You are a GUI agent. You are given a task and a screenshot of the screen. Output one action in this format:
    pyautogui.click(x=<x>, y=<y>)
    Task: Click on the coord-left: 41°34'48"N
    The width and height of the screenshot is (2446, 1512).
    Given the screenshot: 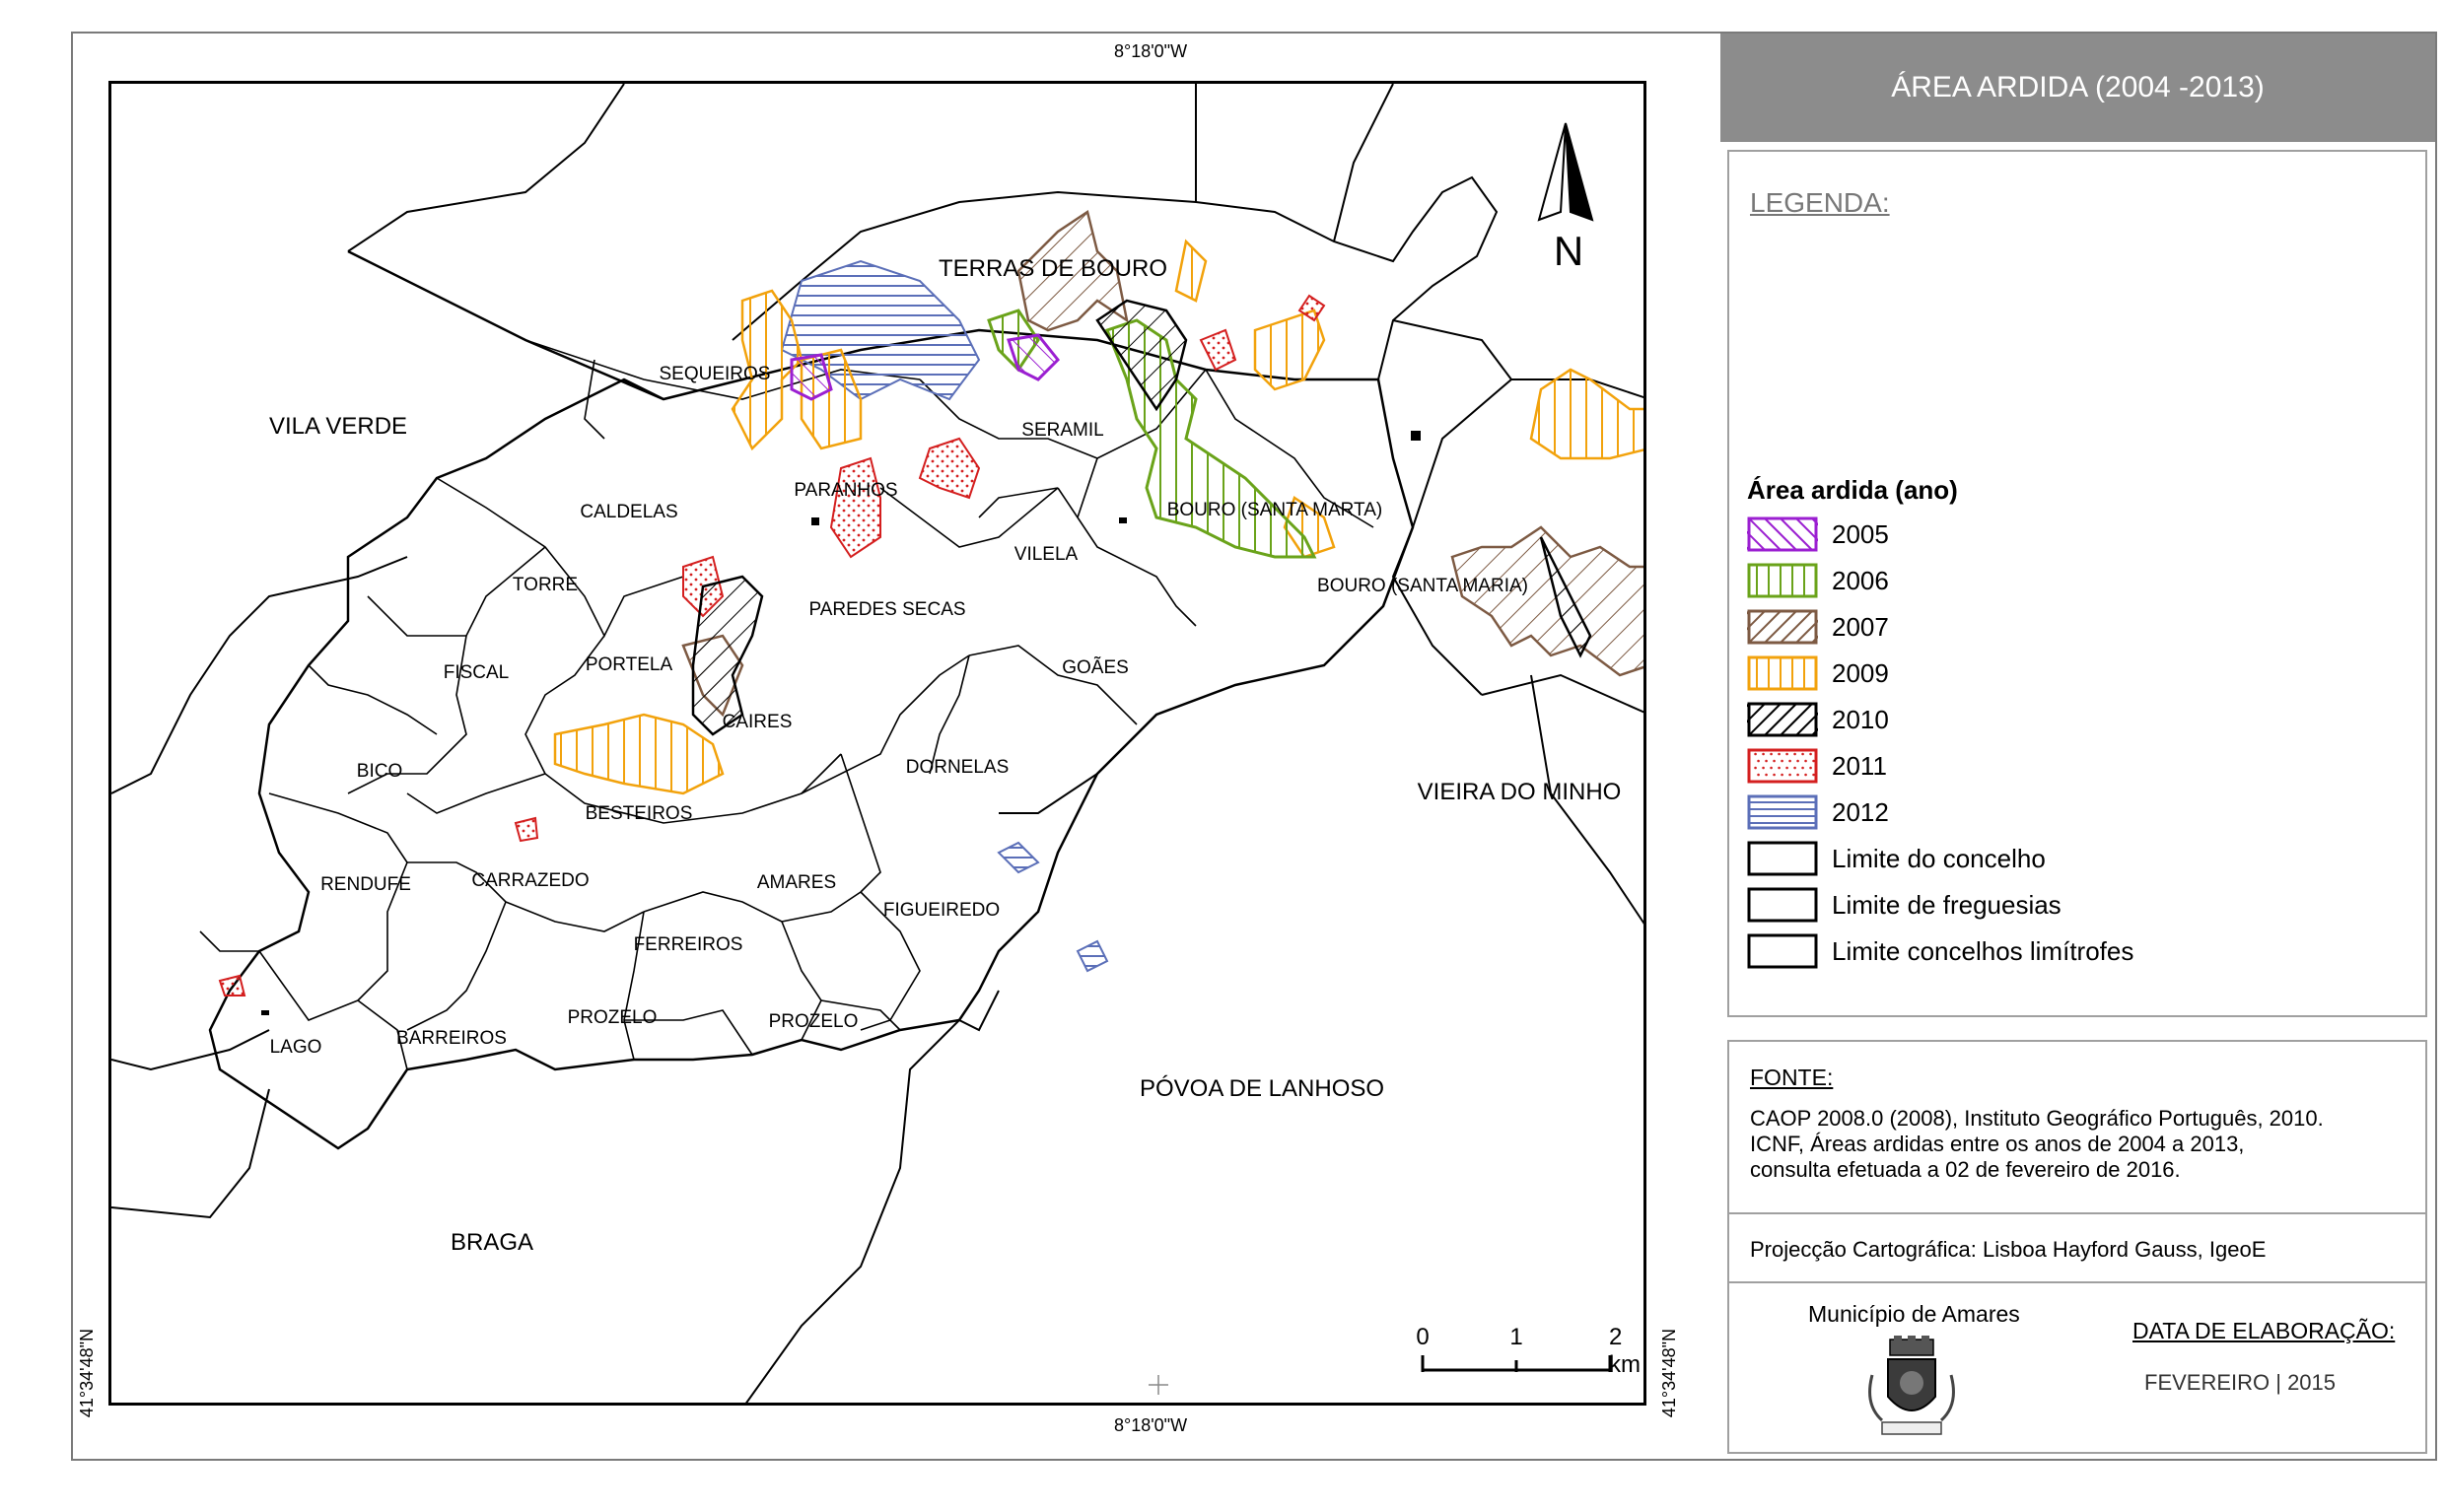 What is the action you would take?
    pyautogui.click(x=87, y=1374)
    